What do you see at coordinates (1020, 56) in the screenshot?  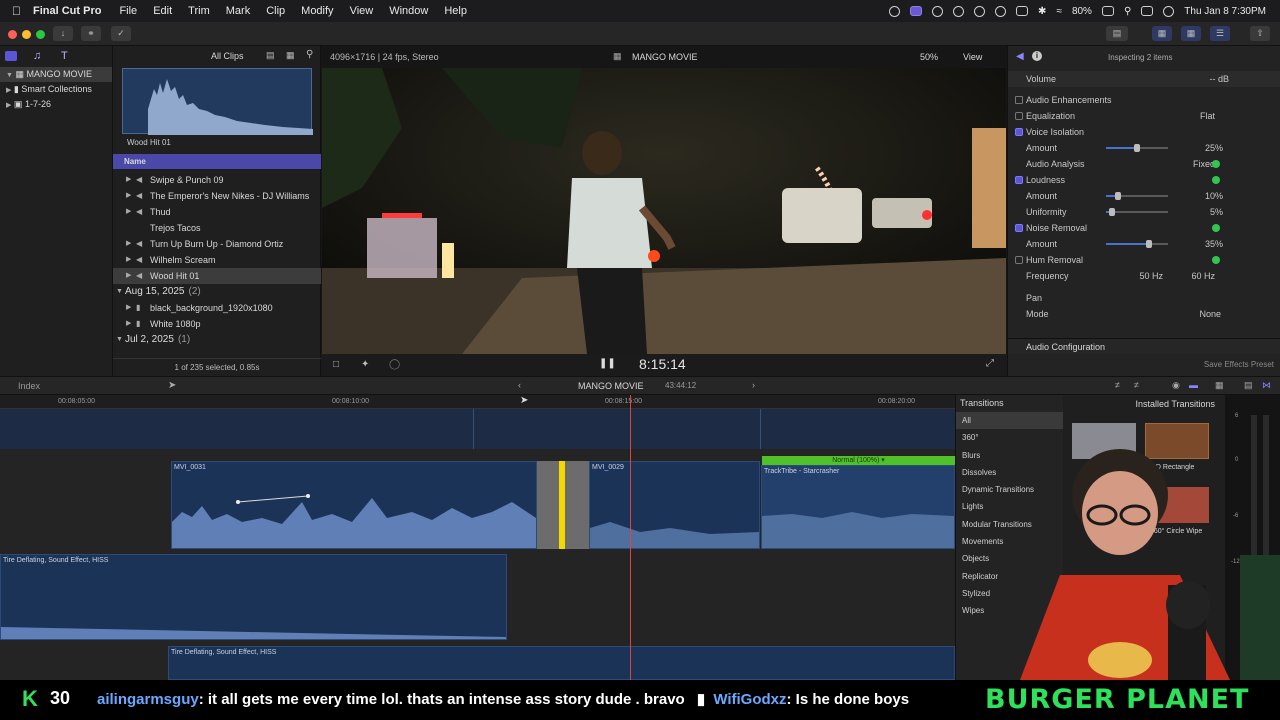 I see `audio-inspector-icon: ◀` at bounding box center [1020, 56].